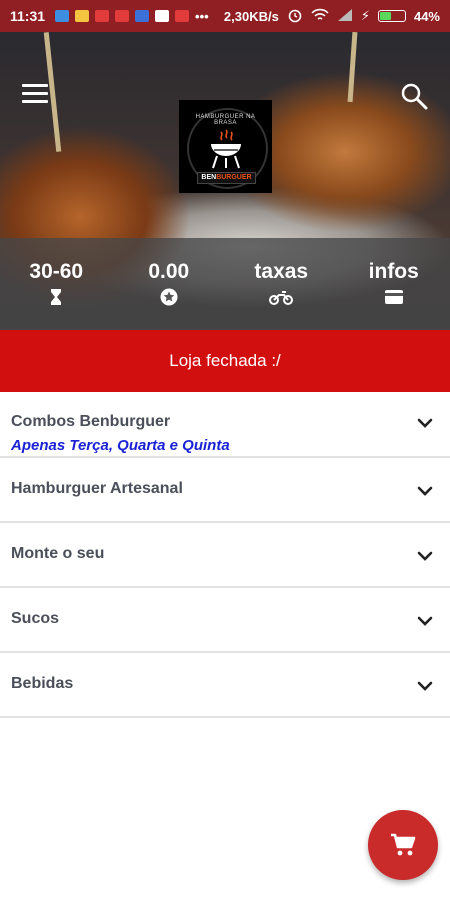 The width and height of the screenshot is (450, 900). I want to click on network-speed: 2,30KB/s, so click(251, 16).